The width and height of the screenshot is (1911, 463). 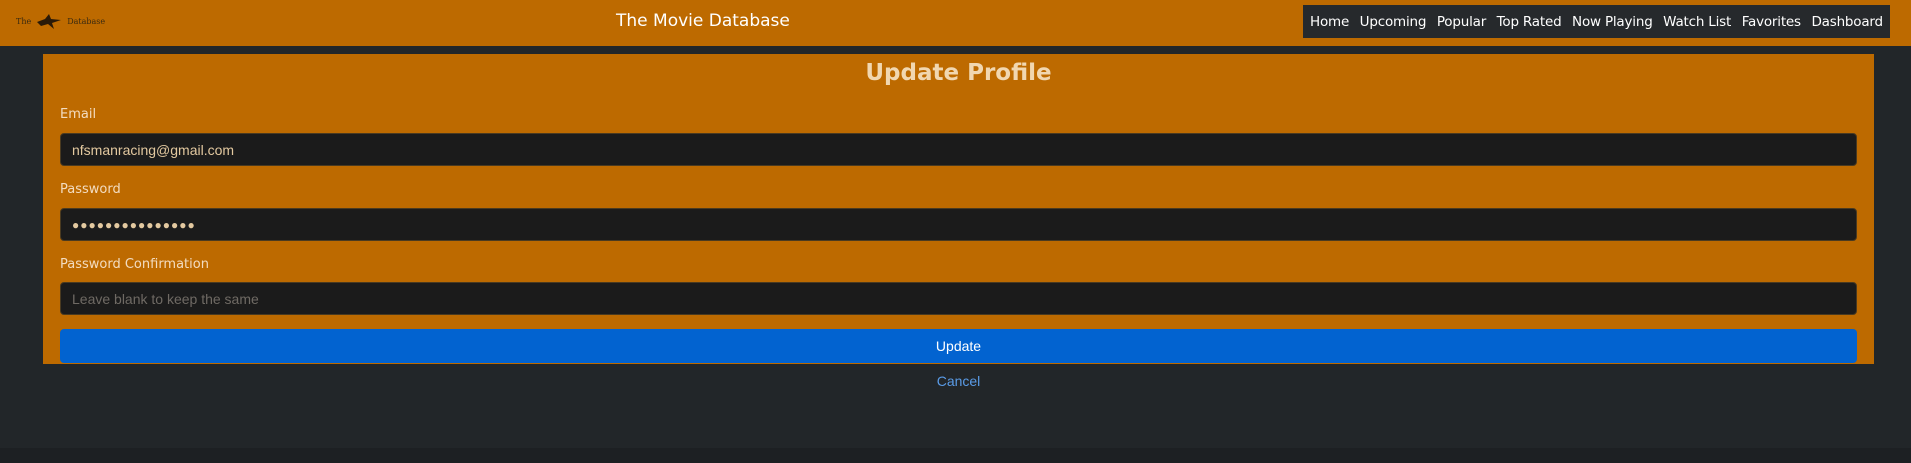 What do you see at coordinates (1847, 22) in the screenshot?
I see `nav-dashboard: Dashboard` at bounding box center [1847, 22].